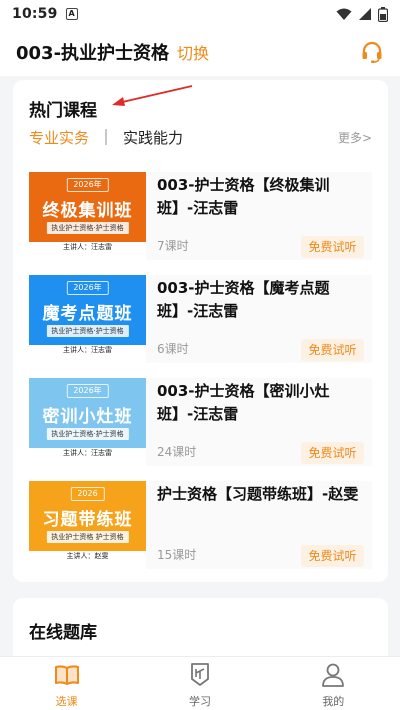 This screenshot has height=710, width=400. What do you see at coordinates (87, 417) in the screenshot?
I see `thumb-title: 密训小灶班` at bounding box center [87, 417].